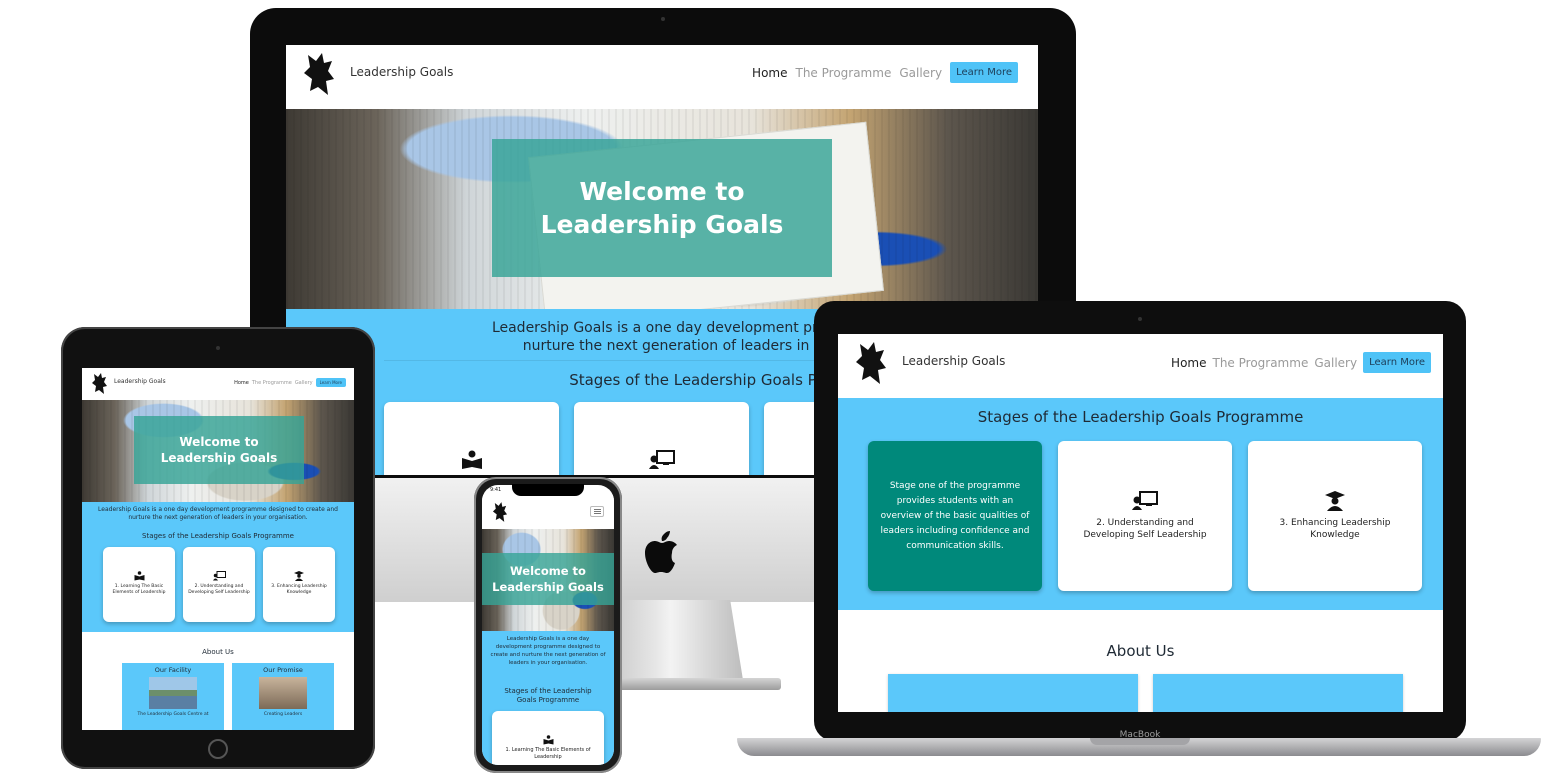 Image resolution: width=1563 pixels, height=780 pixels. I want to click on imac-camera, so click(663, 19).